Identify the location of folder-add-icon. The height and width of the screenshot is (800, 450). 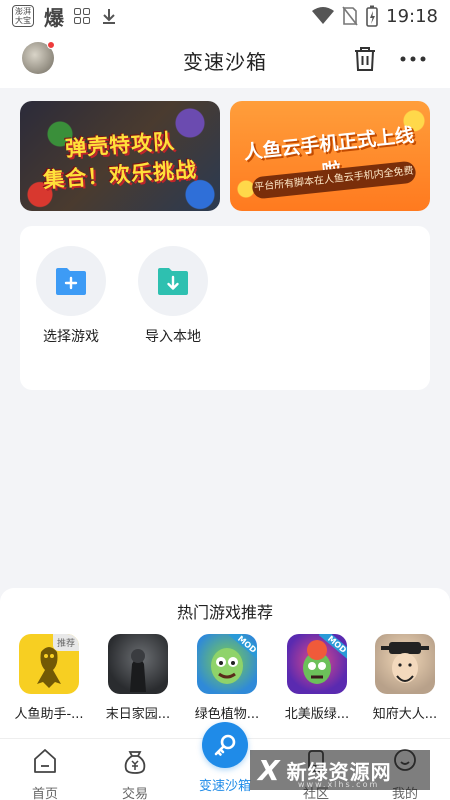
(71, 281).